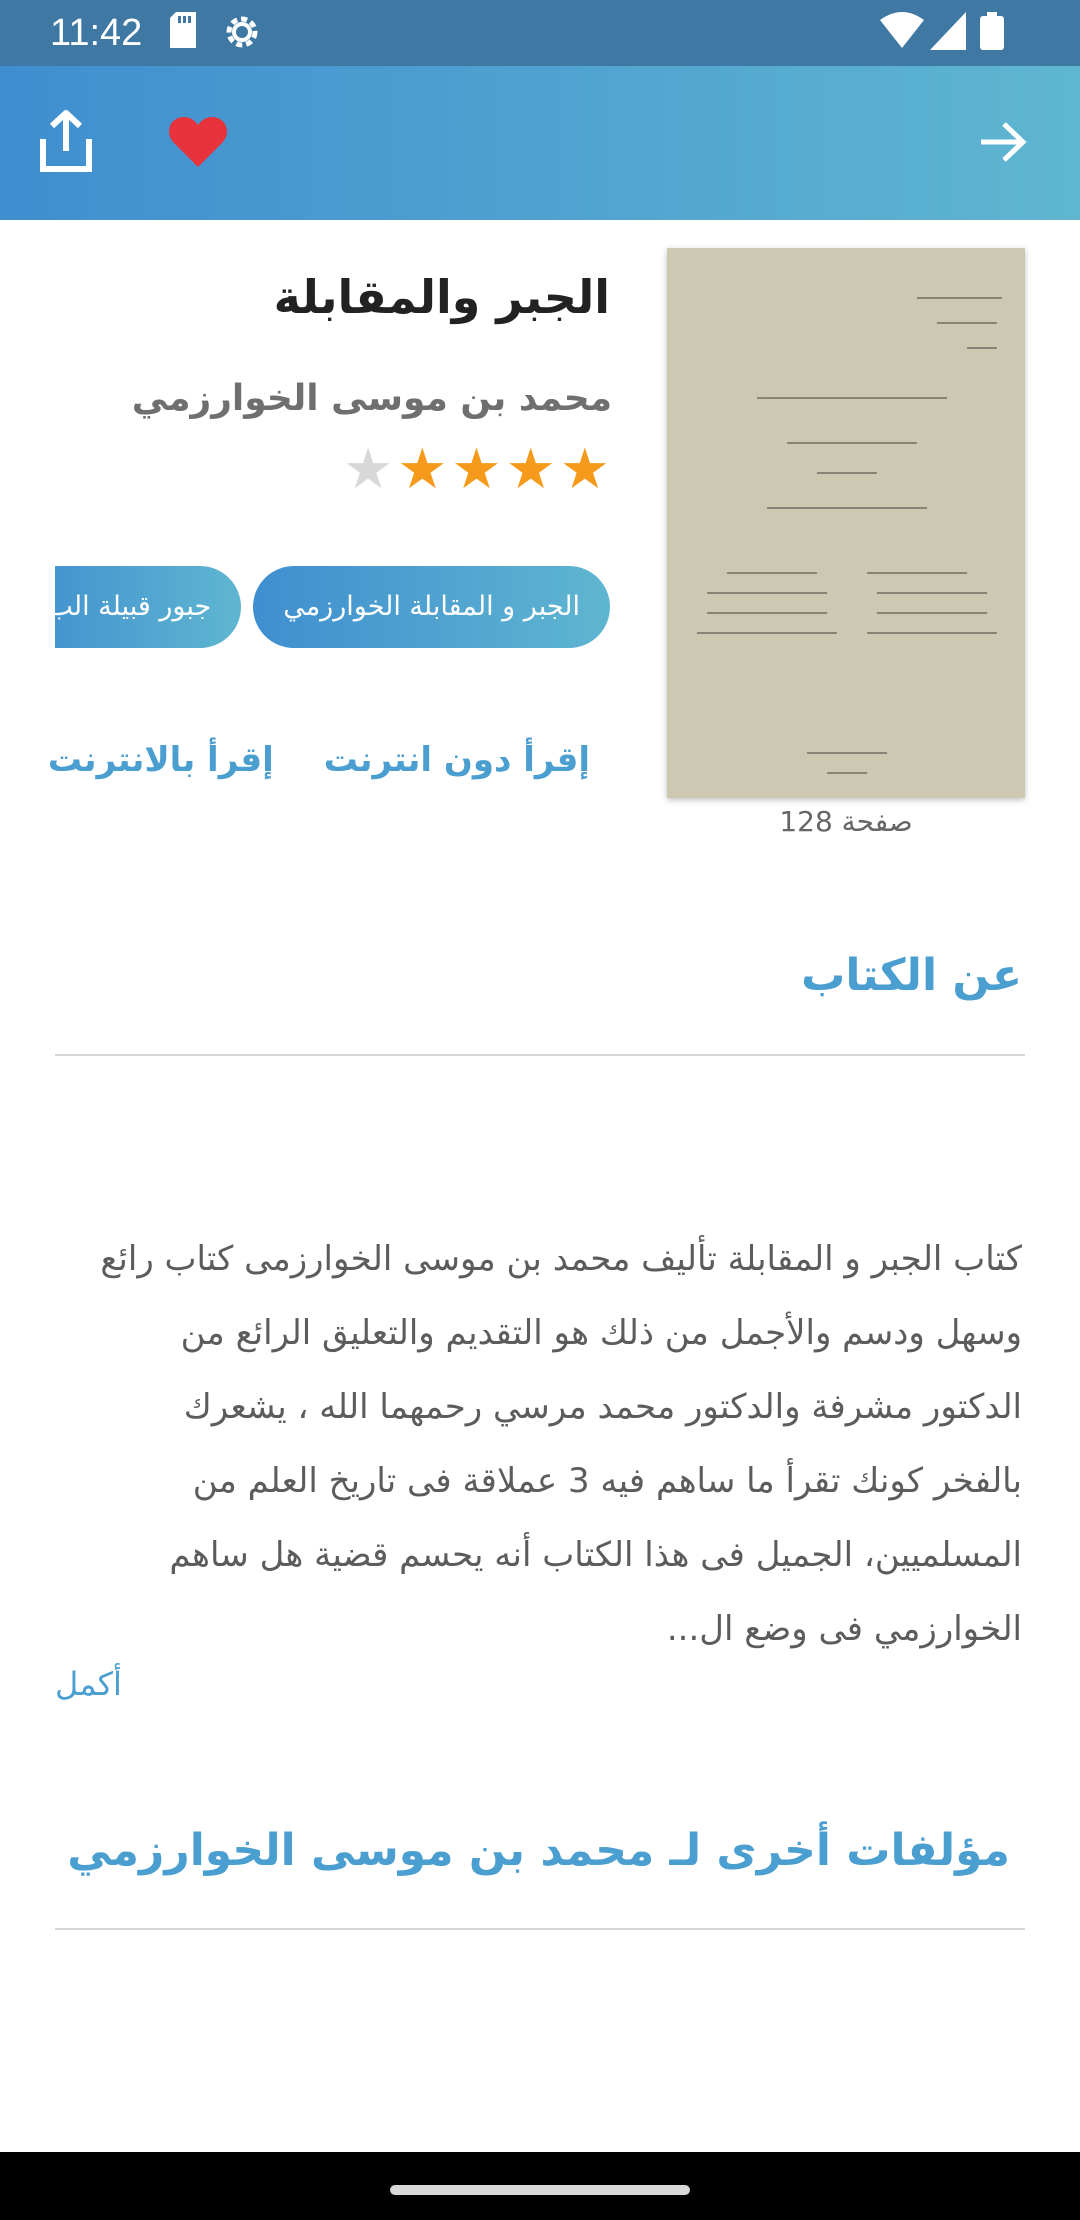  Describe the element at coordinates (319, 760) in the screenshot. I see `read-actions: إقرأ دون انترنت إقرأ بالانترنت` at that location.